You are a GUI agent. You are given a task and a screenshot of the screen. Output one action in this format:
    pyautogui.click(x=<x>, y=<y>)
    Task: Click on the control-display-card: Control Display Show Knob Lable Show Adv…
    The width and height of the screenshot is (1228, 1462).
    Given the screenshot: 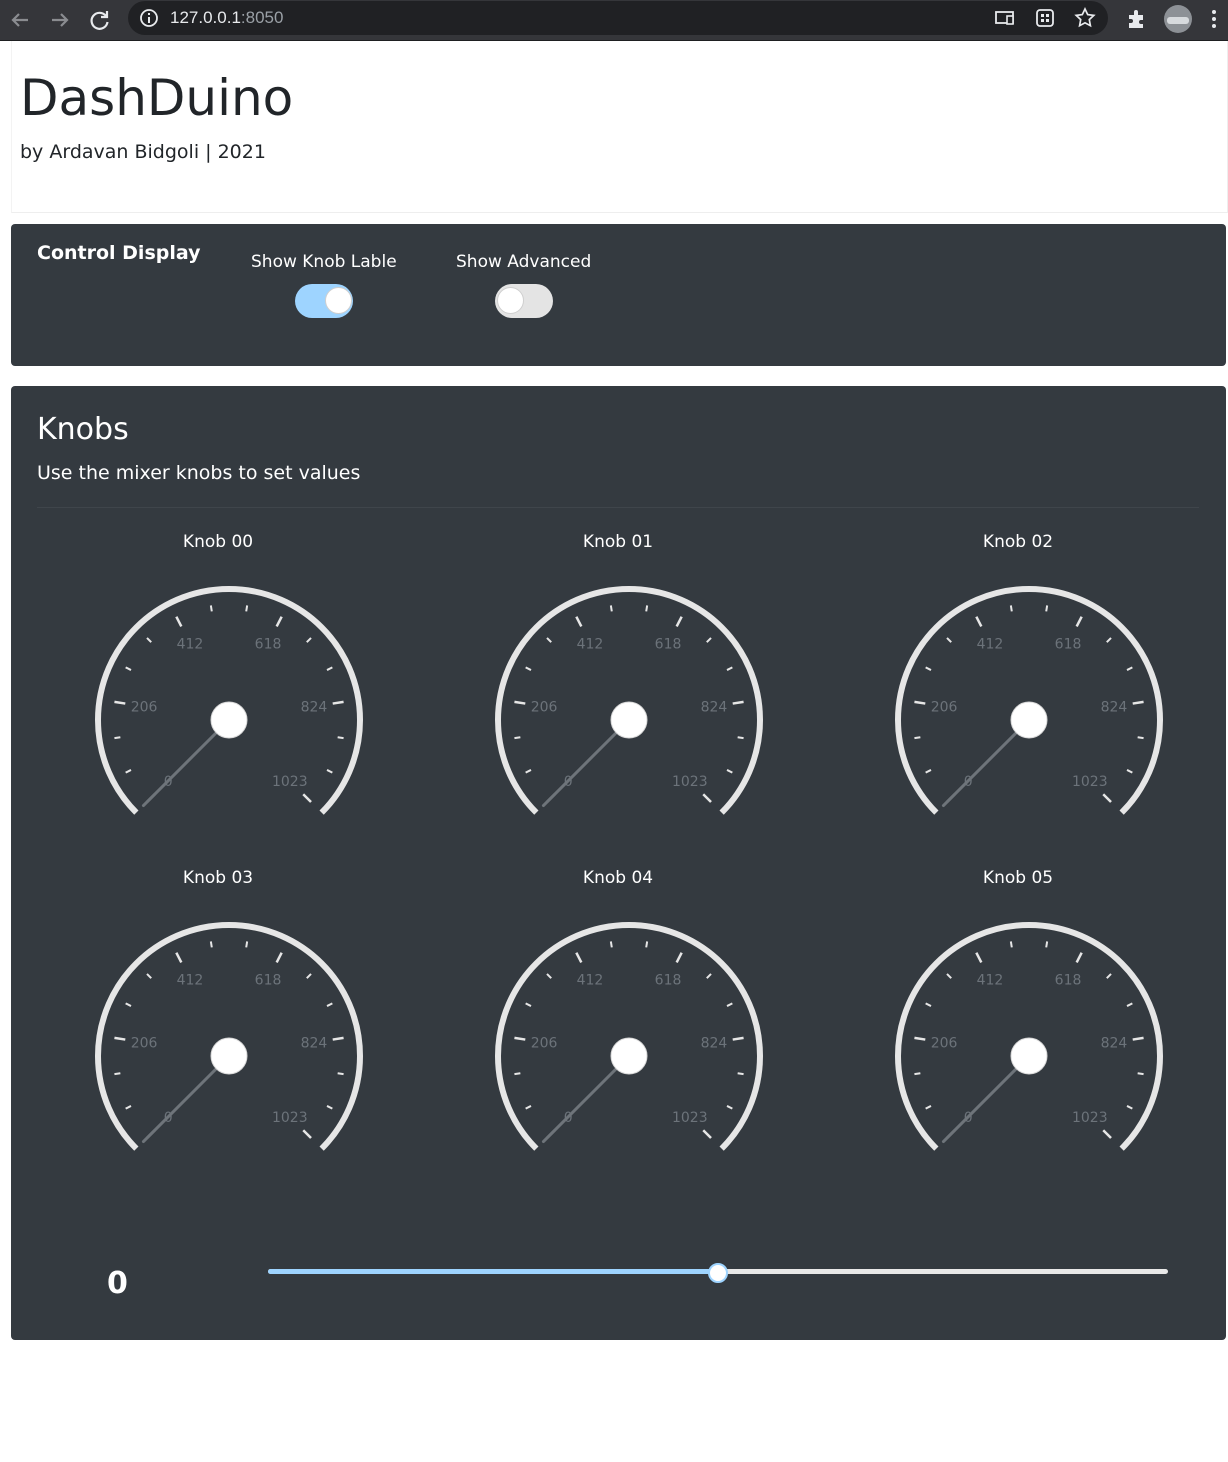 What is the action you would take?
    pyautogui.click(x=618, y=295)
    